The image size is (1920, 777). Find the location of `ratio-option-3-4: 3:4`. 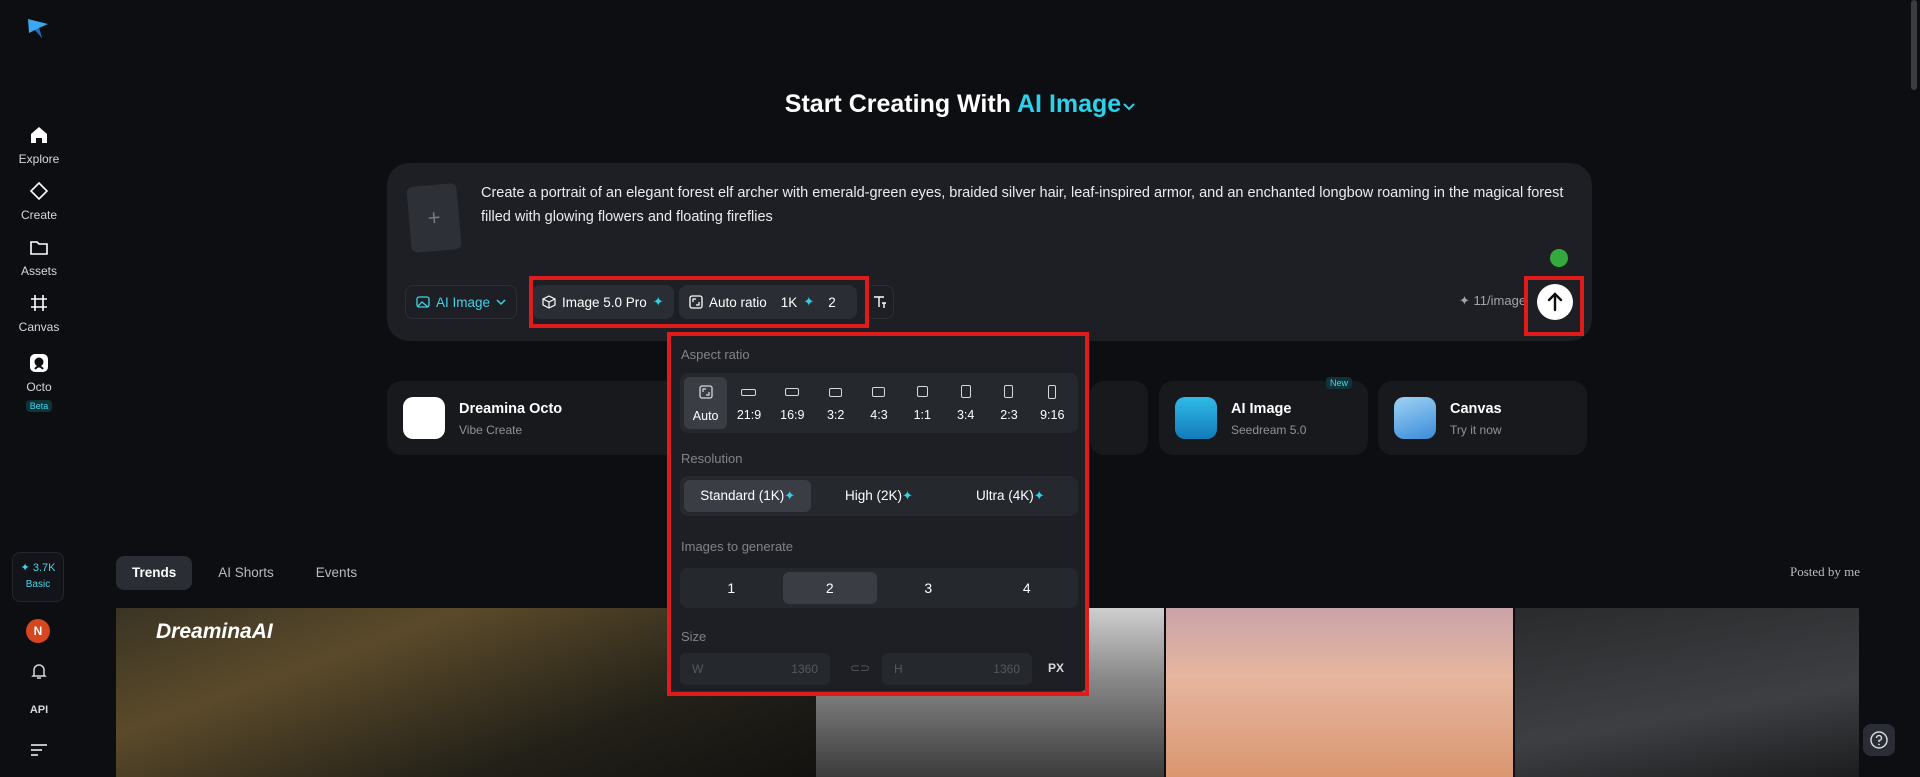

ratio-option-3-4: 3:4 is located at coordinates (965, 403).